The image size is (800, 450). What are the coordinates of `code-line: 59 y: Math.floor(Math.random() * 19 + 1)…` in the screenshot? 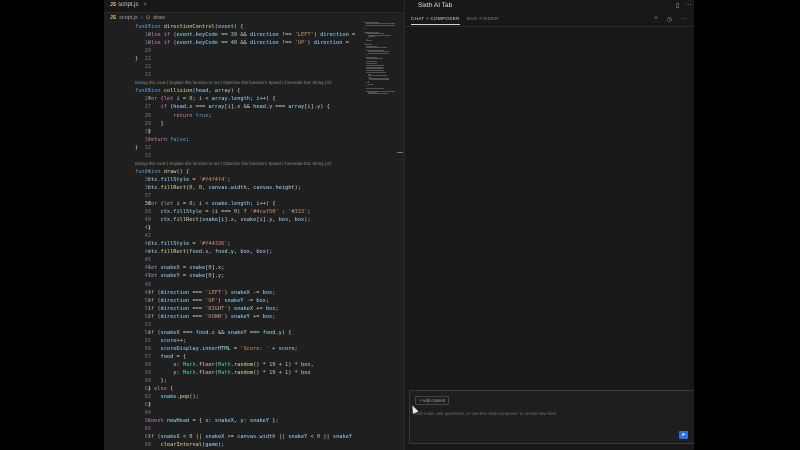 It's located at (254, 373).